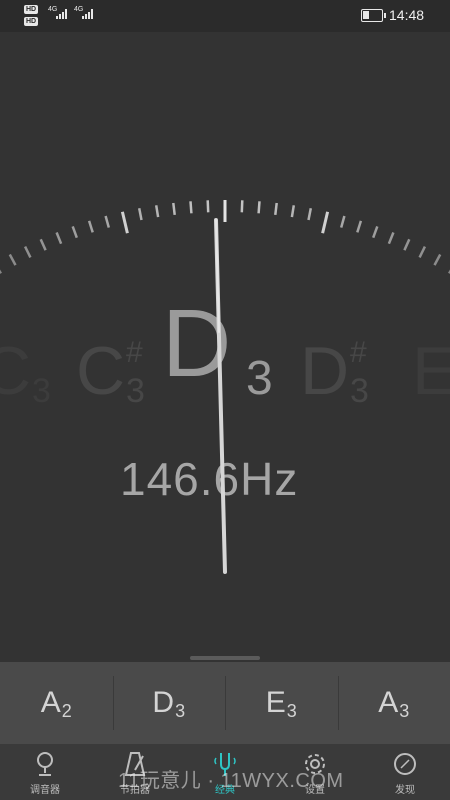 Image resolution: width=450 pixels, height=800 pixels. Describe the element at coordinates (407, 15) in the screenshot. I see `status-time: 14:48` at that location.